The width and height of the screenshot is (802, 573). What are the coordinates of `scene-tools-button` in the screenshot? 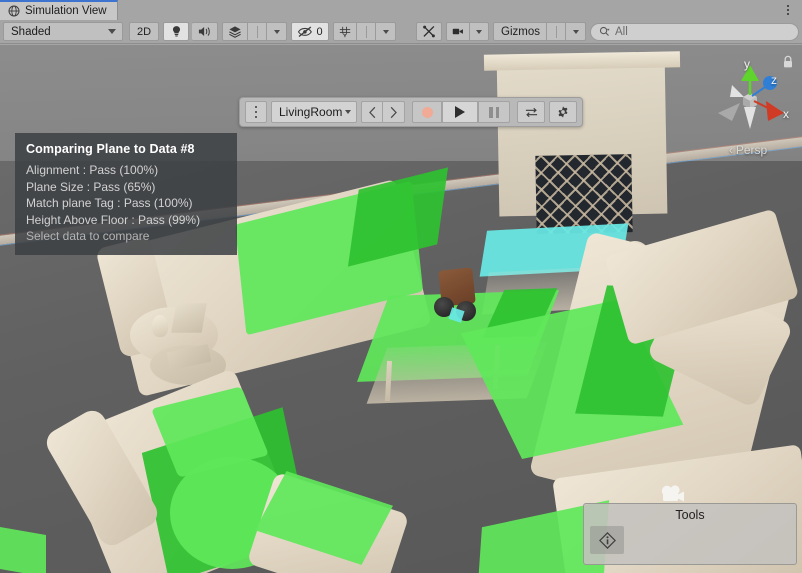 It's located at (429, 31).